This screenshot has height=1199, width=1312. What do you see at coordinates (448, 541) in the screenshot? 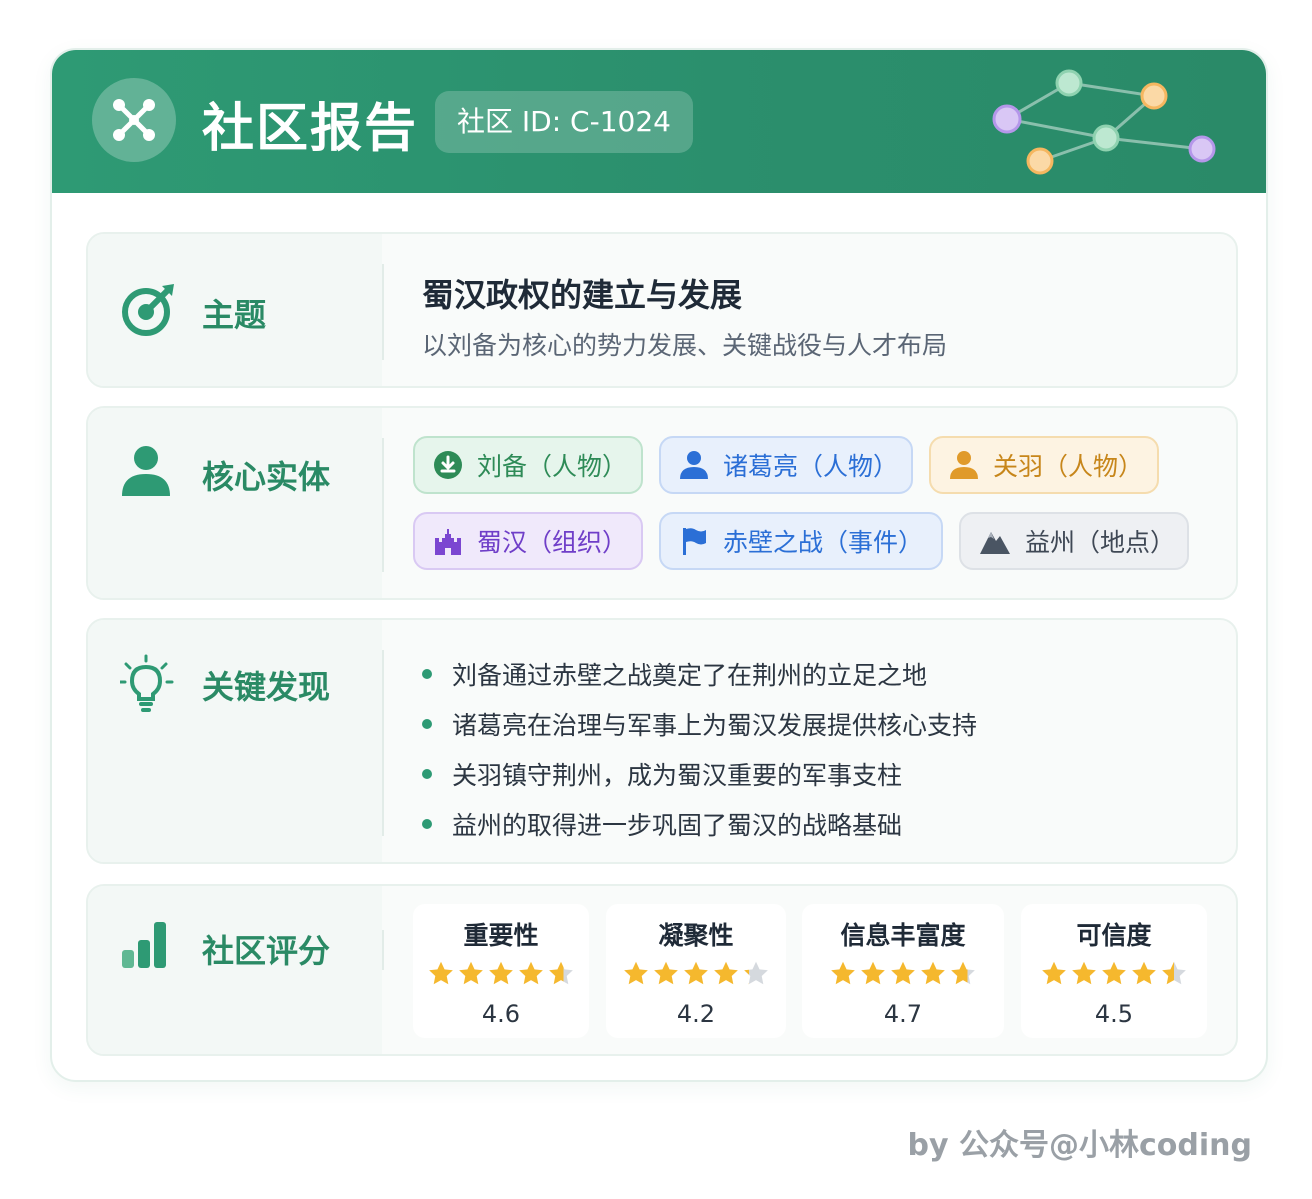
I see `castle-icon` at bounding box center [448, 541].